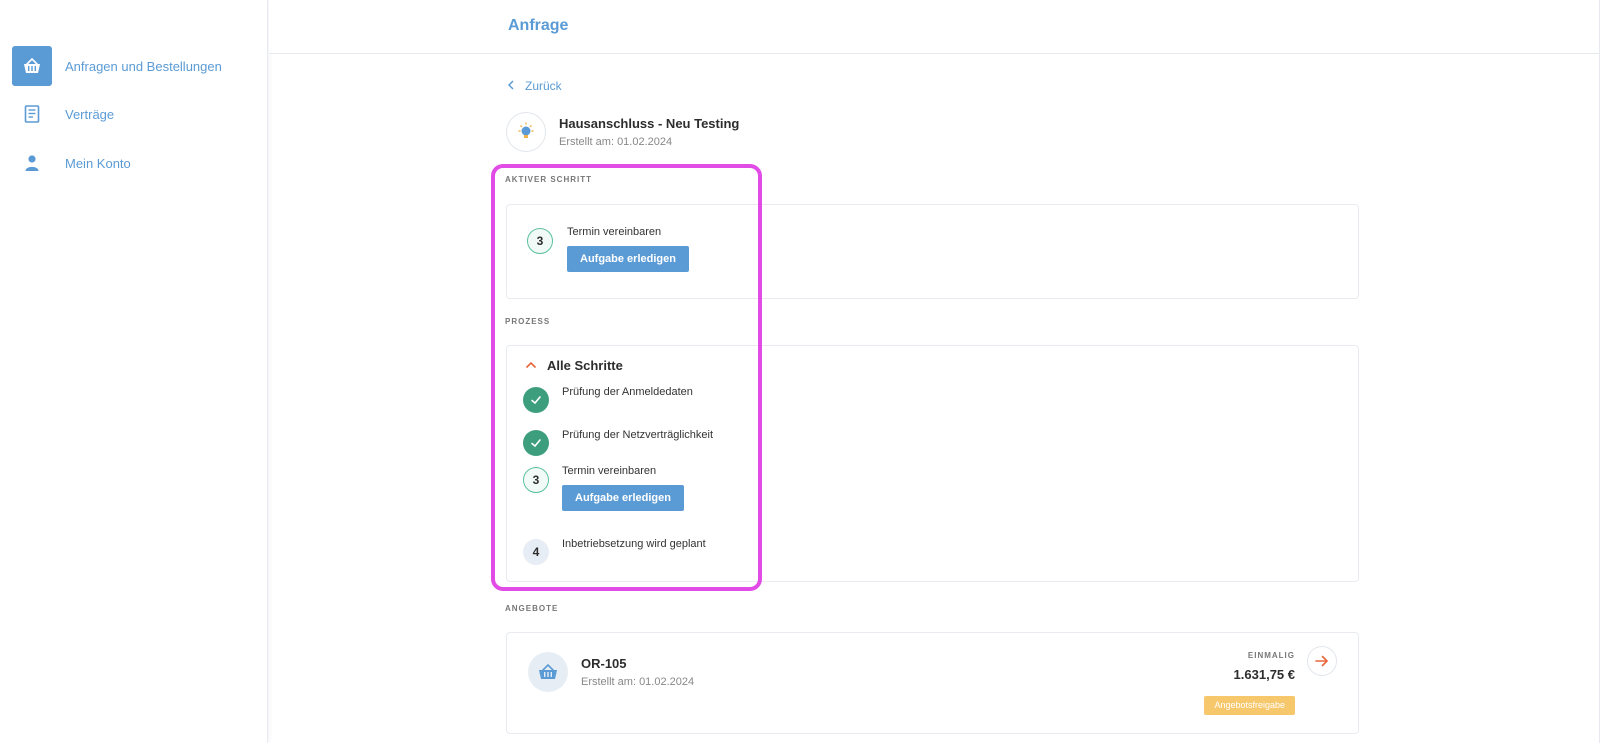 This screenshot has width=1600, height=743. What do you see at coordinates (932, 251) in the screenshot?
I see `active-step-card: 3 Termin vereinbaren Aufgabe erledigen` at bounding box center [932, 251].